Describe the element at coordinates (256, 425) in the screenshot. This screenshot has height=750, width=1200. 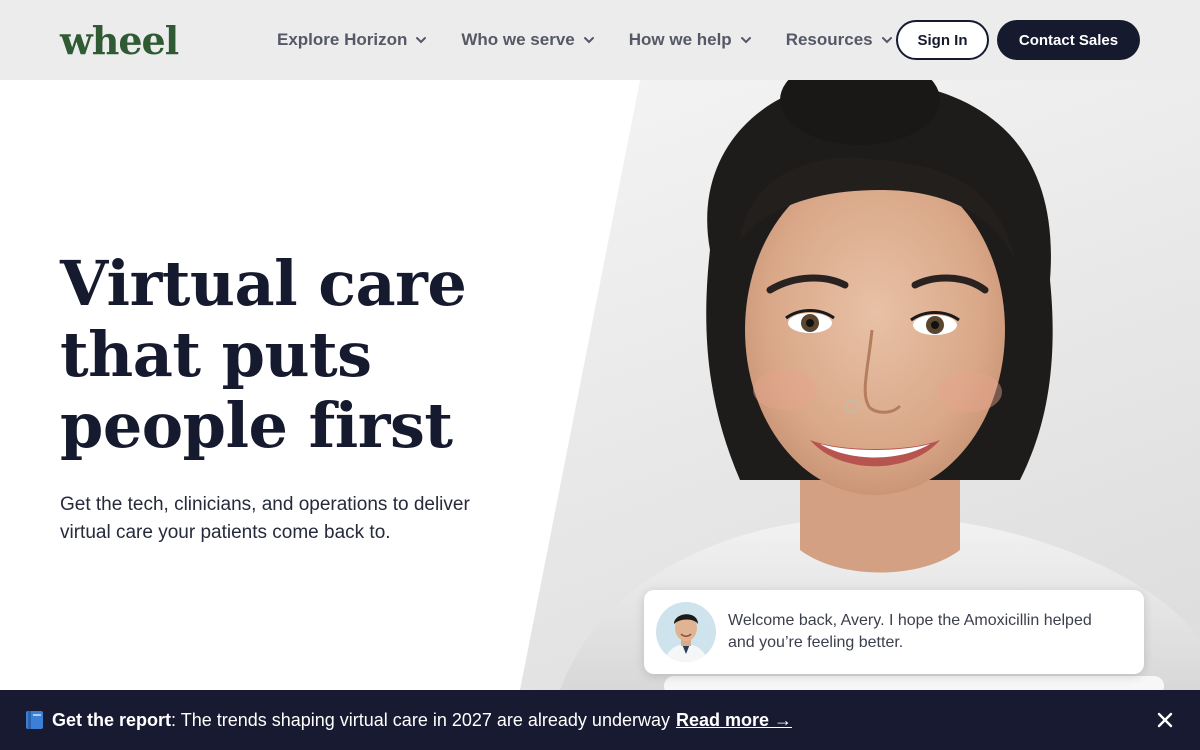
I see `hero-title-line: people first` at that location.